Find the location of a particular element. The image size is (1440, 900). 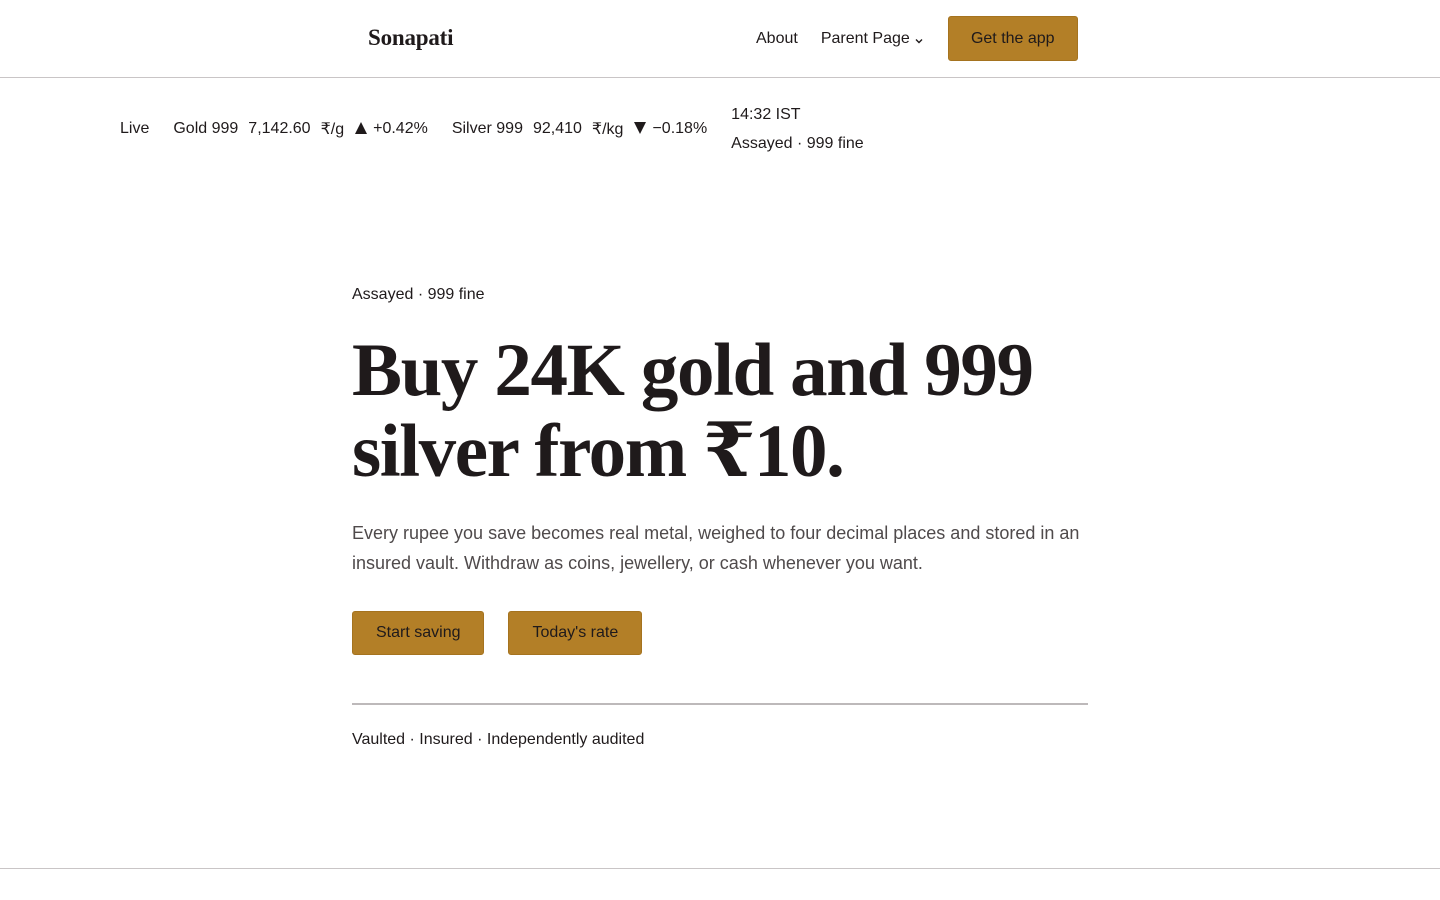

gold-change: +0.42% is located at coordinates (400, 128).